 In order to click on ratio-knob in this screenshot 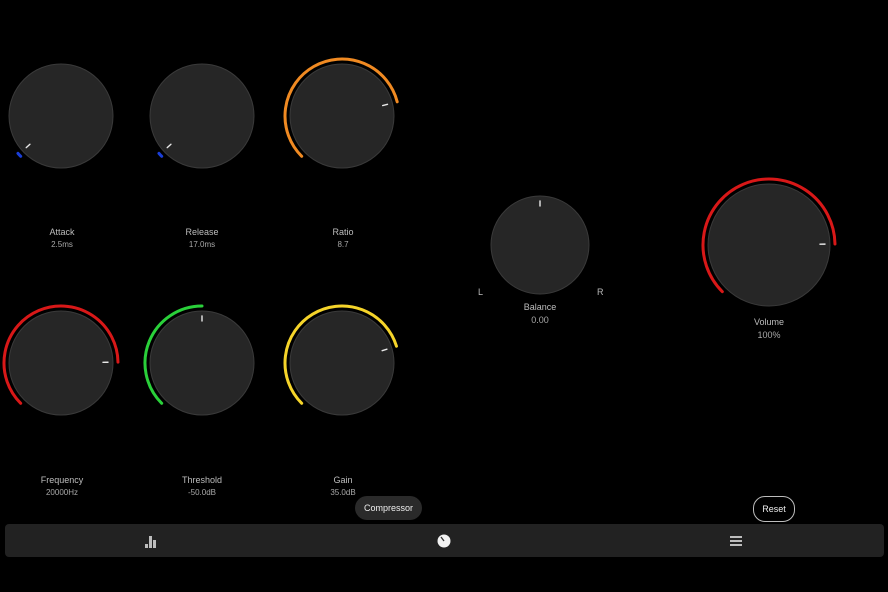, I will do `click(341, 113)`.